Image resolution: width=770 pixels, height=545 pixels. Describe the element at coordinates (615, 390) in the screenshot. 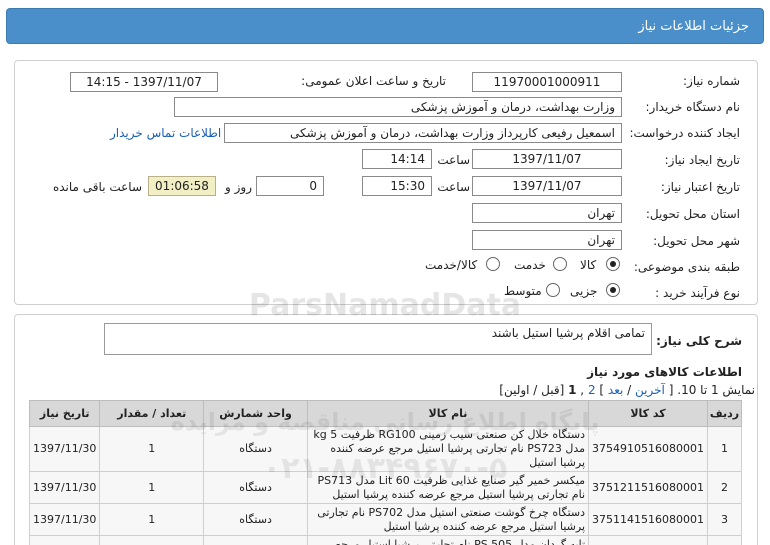

I see `pager-next-link: بعد` at that location.